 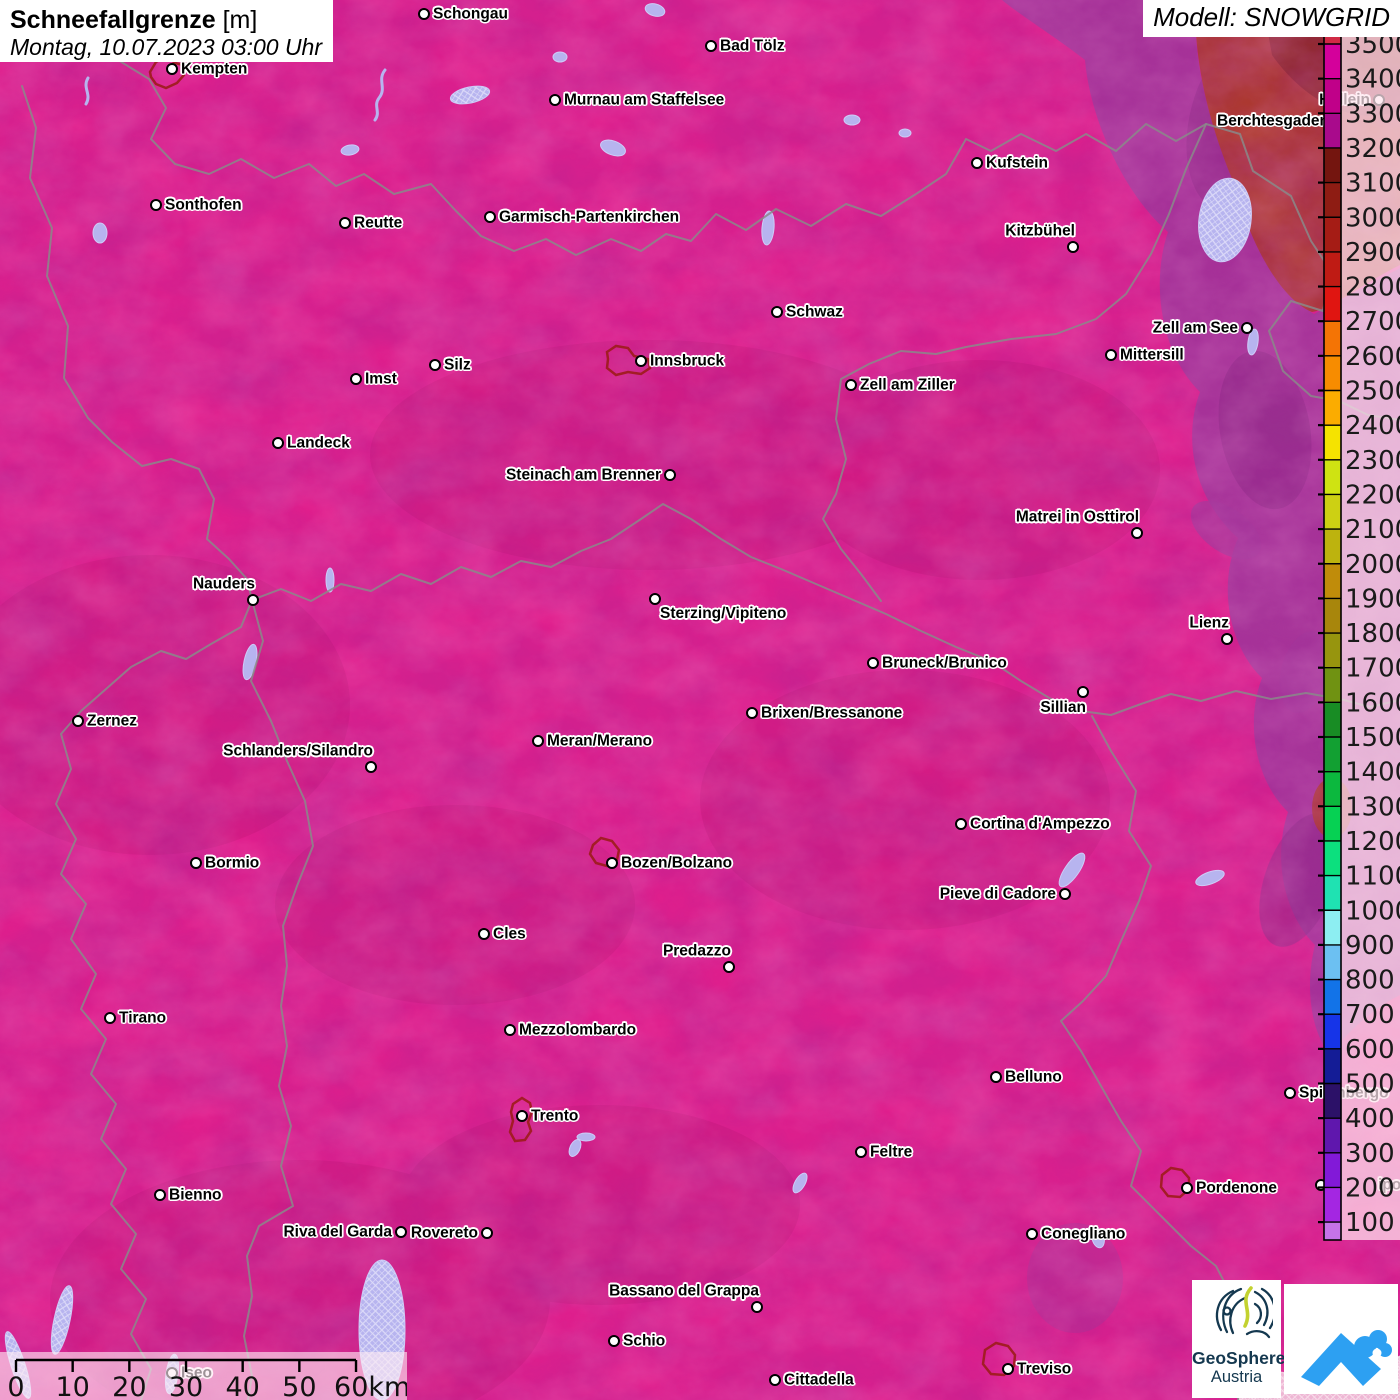 What do you see at coordinates (723, 613) in the screenshot?
I see `city-label: Sterzing/Vipiteno` at bounding box center [723, 613].